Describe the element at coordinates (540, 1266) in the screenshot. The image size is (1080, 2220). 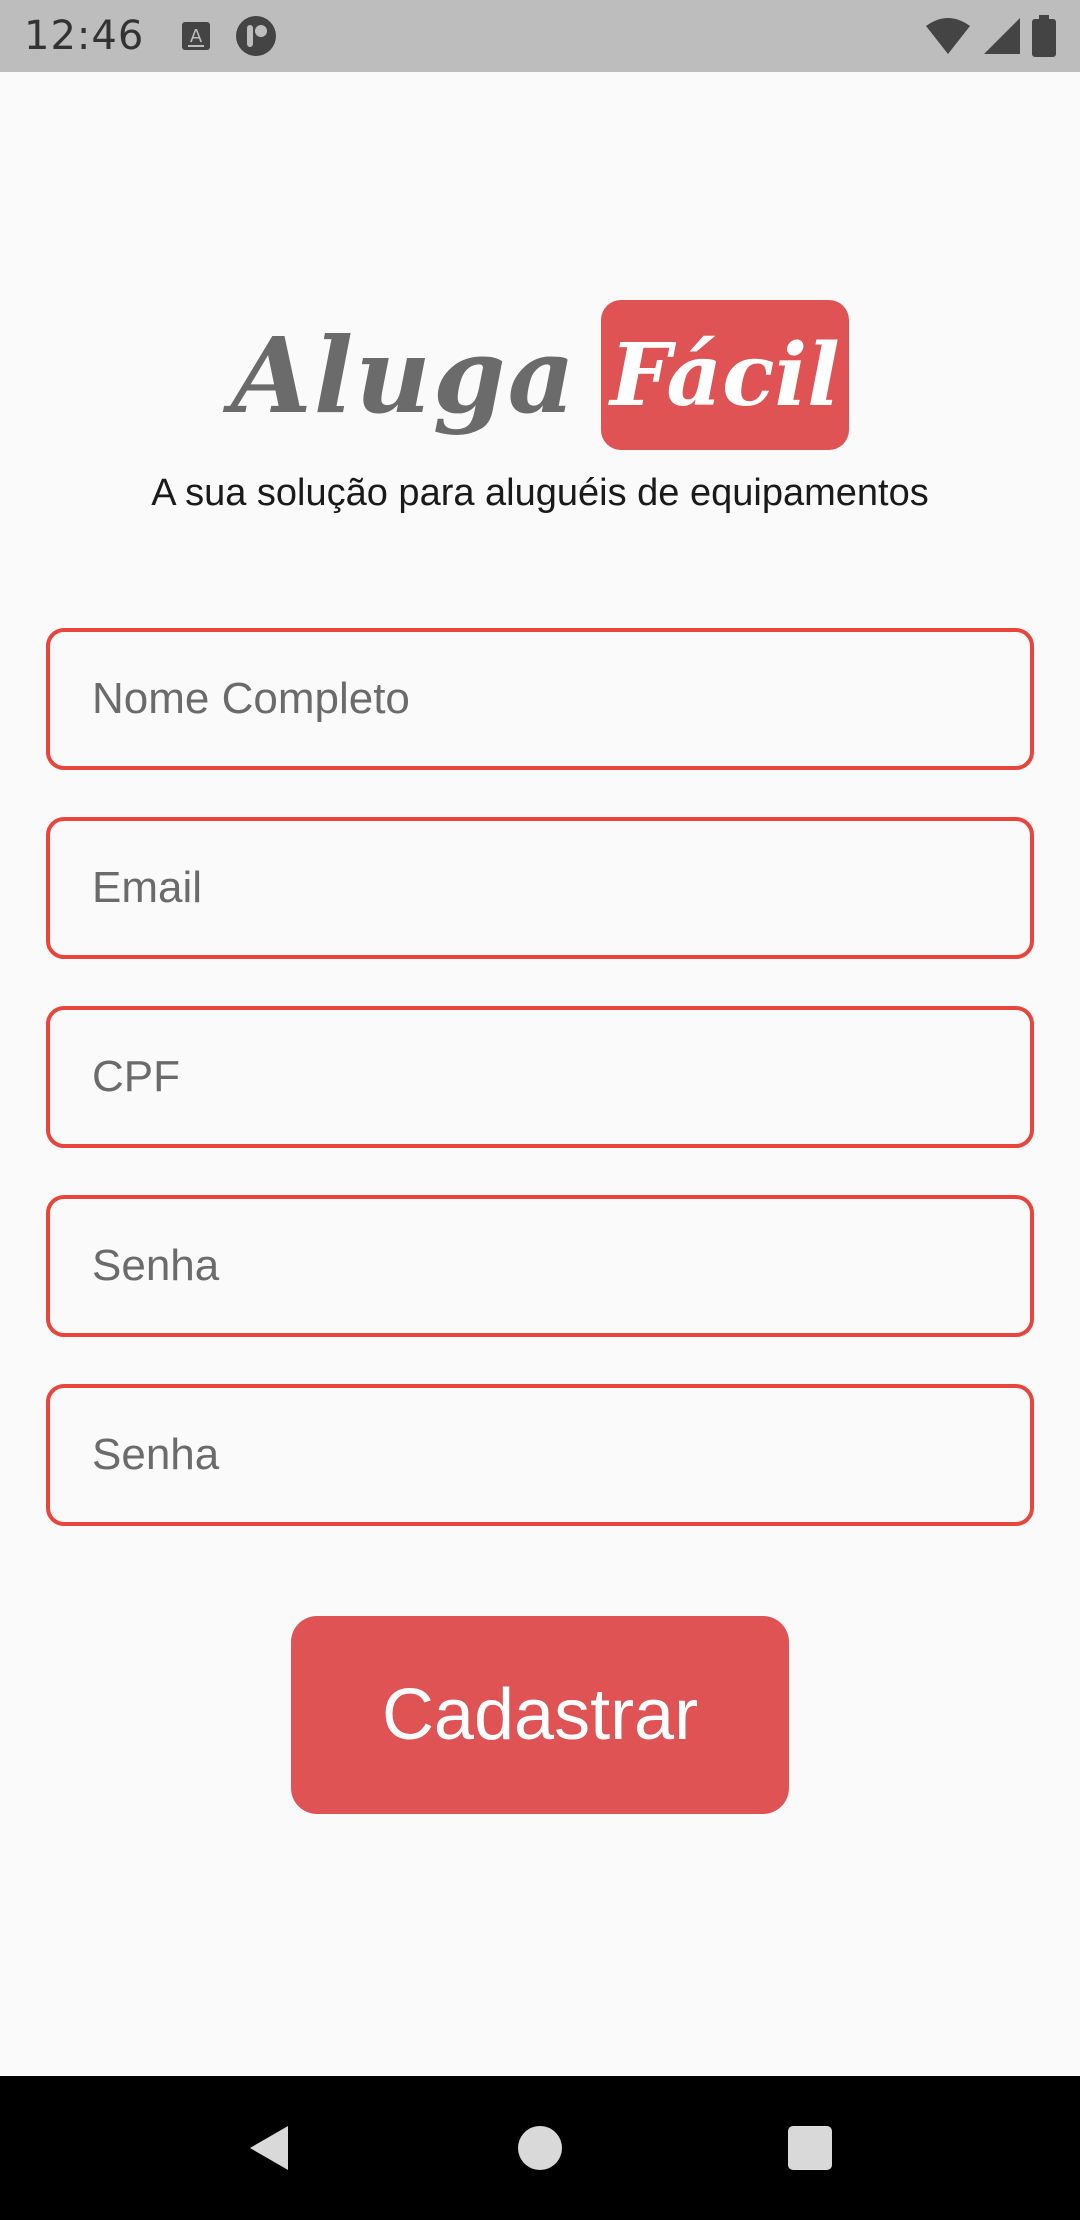
I see `password-field: Senha` at that location.